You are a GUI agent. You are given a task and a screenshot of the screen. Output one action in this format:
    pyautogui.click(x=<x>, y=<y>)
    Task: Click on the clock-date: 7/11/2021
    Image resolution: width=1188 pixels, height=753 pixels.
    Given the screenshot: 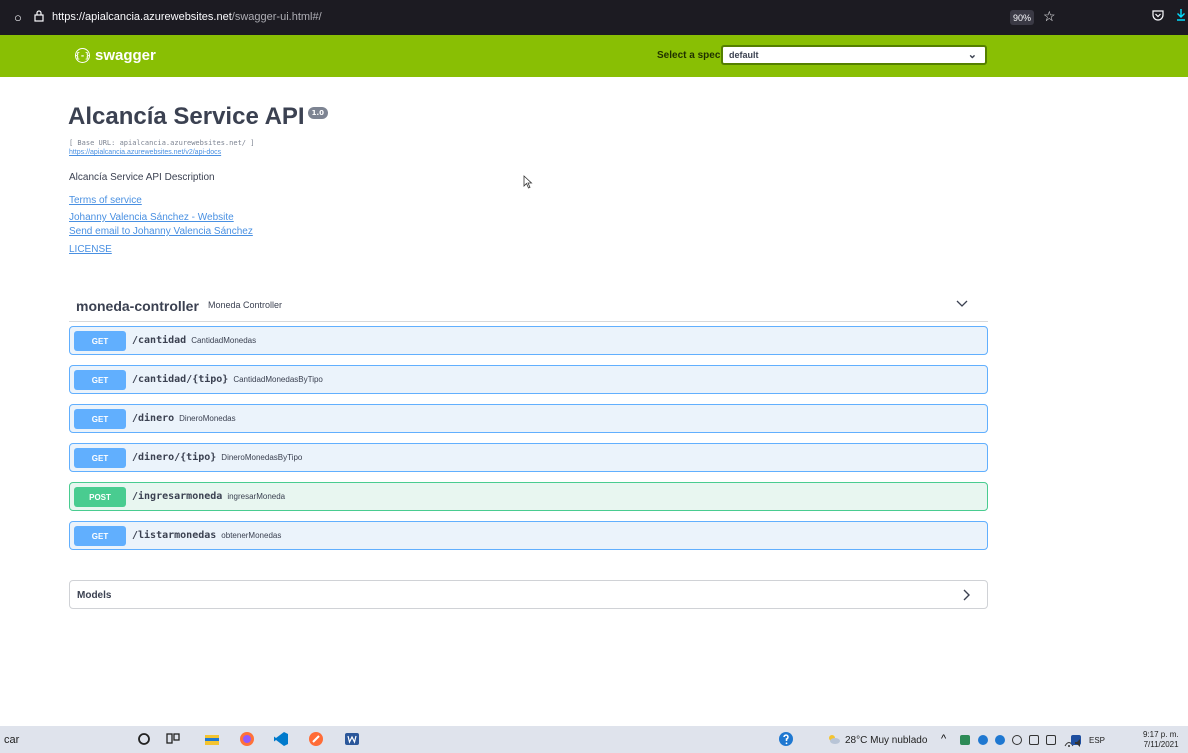 What is the action you would take?
    pyautogui.click(x=1161, y=744)
    